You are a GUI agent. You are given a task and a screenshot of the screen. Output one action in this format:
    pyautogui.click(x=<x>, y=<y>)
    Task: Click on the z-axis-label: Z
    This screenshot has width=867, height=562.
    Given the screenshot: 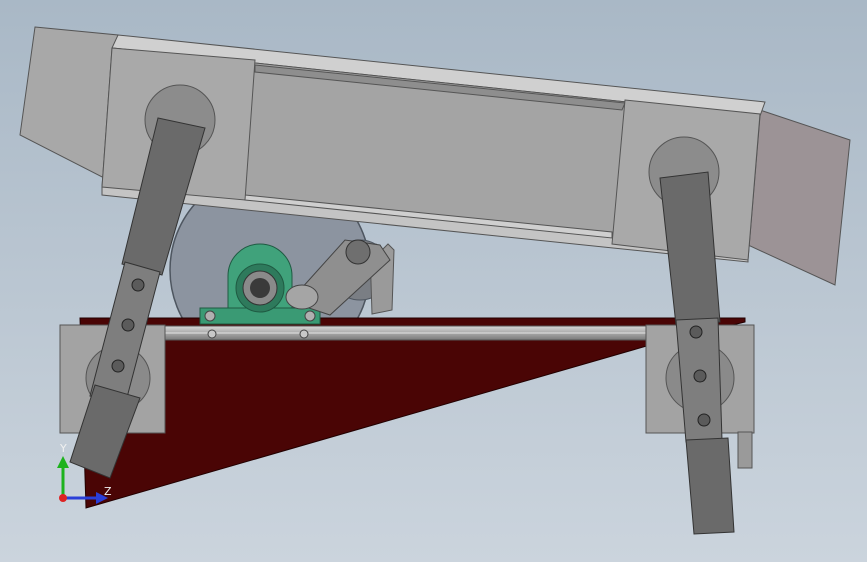 What is the action you would take?
    pyautogui.click(x=108, y=491)
    